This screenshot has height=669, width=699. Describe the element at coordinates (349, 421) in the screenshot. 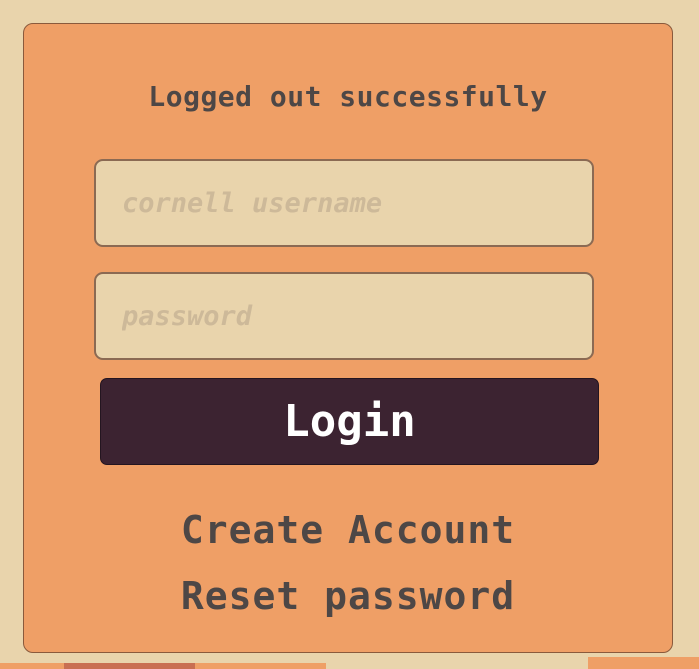

I see `login-button: Login` at that location.